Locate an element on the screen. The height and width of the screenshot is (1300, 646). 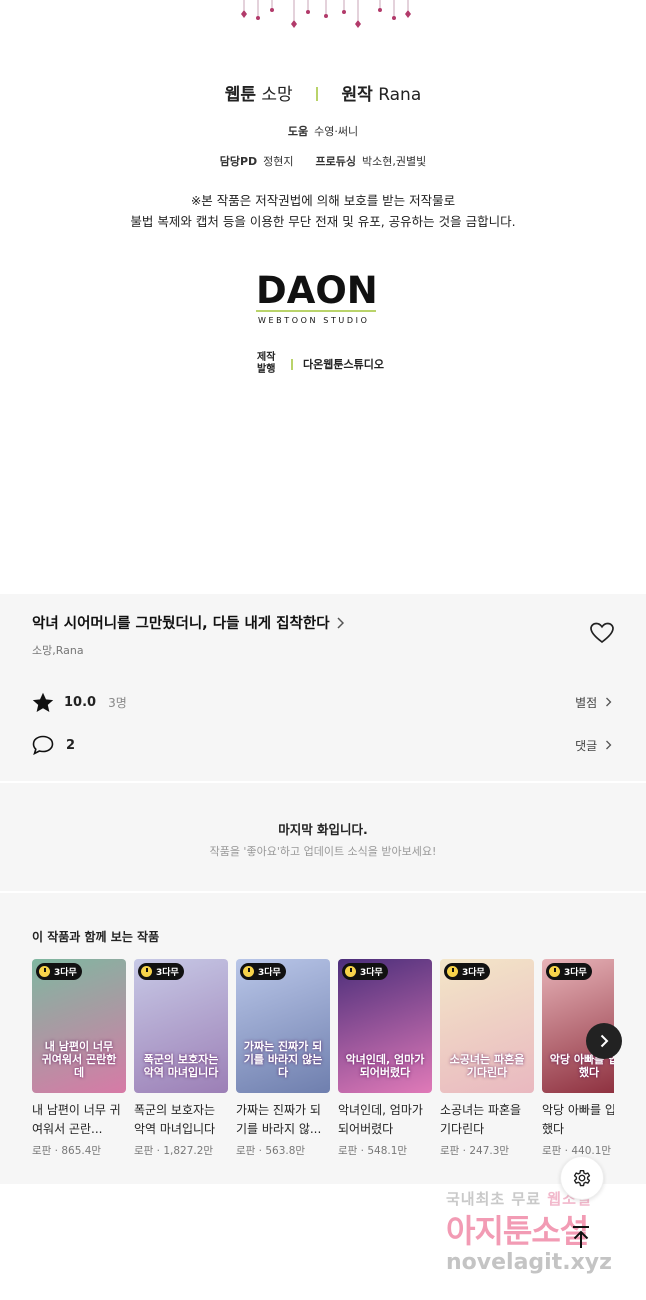
recommendation-thumbnail: 3다무 가짜는 진짜가 되기를 바라지 않는다 is located at coordinates (283, 1026).